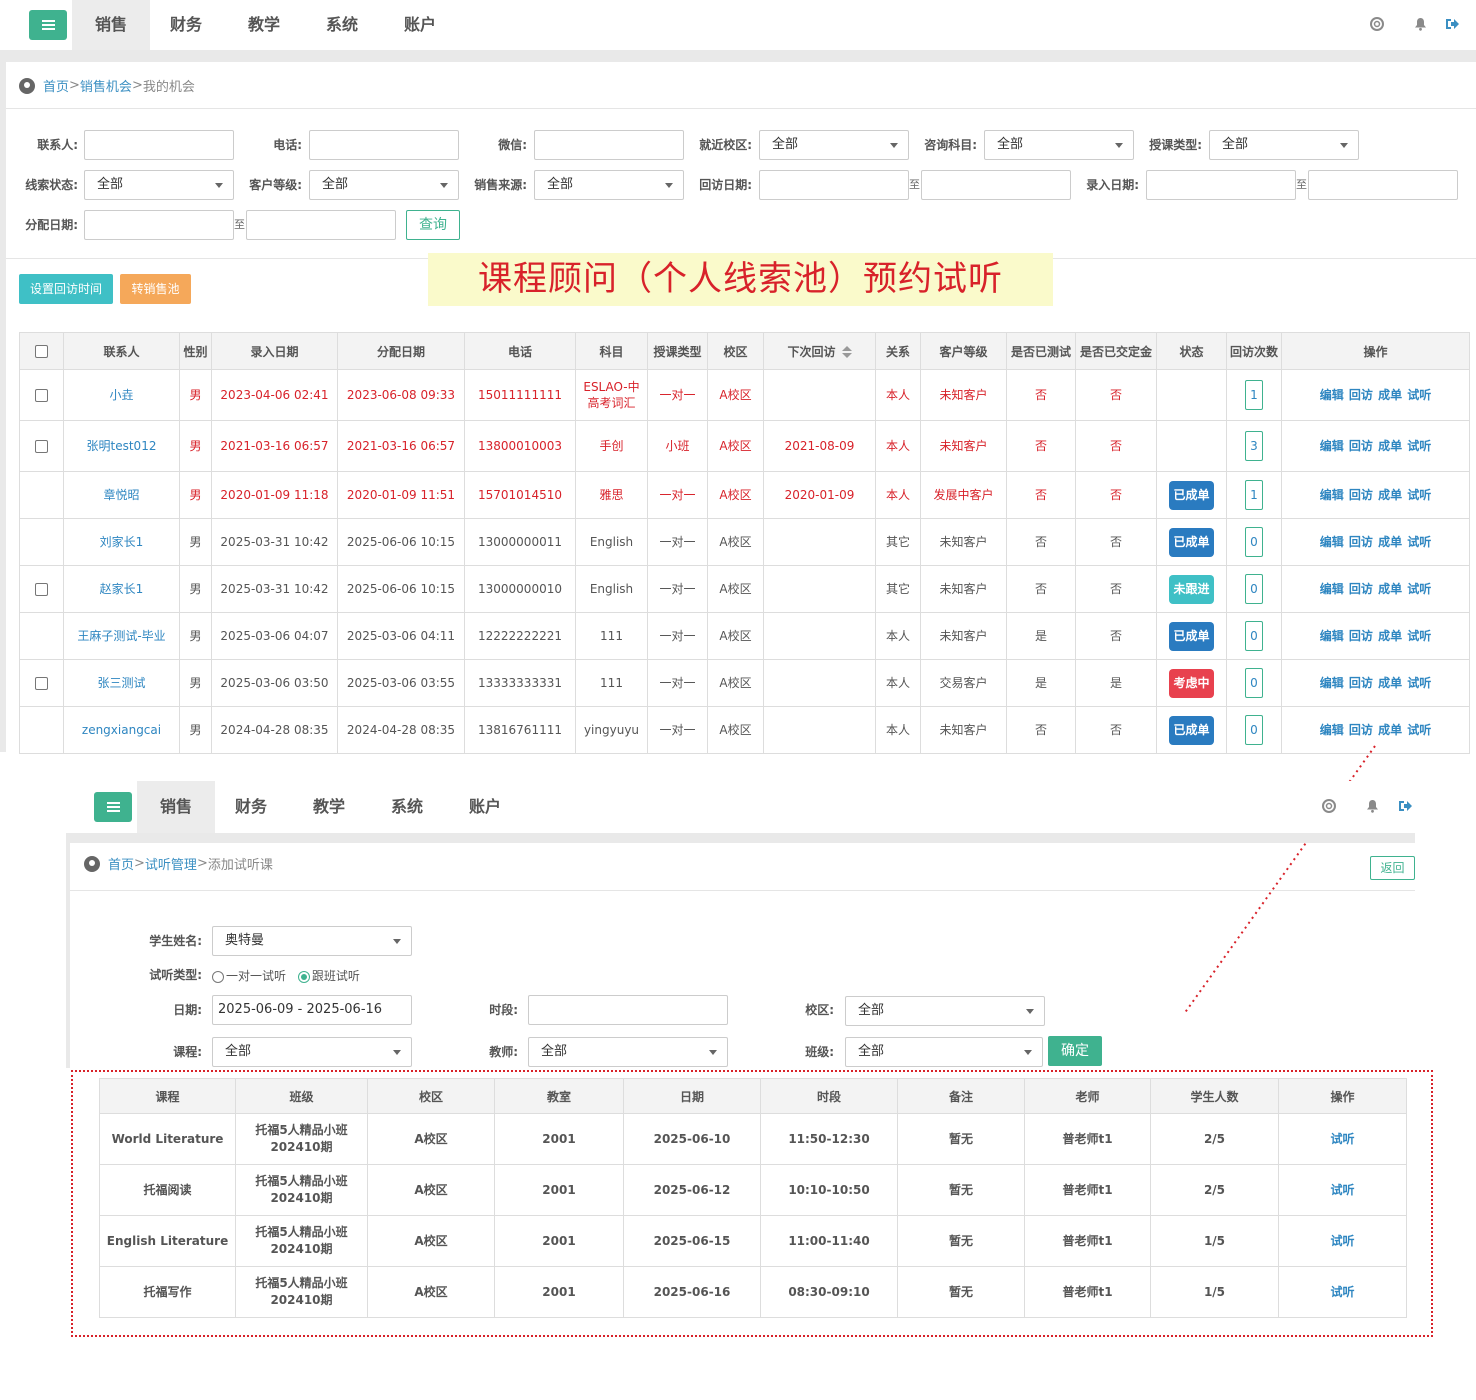 The image size is (1476, 1400). What do you see at coordinates (1284, 145) in the screenshot?
I see `teach-type-select: 全部` at bounding box center [1284, 145].